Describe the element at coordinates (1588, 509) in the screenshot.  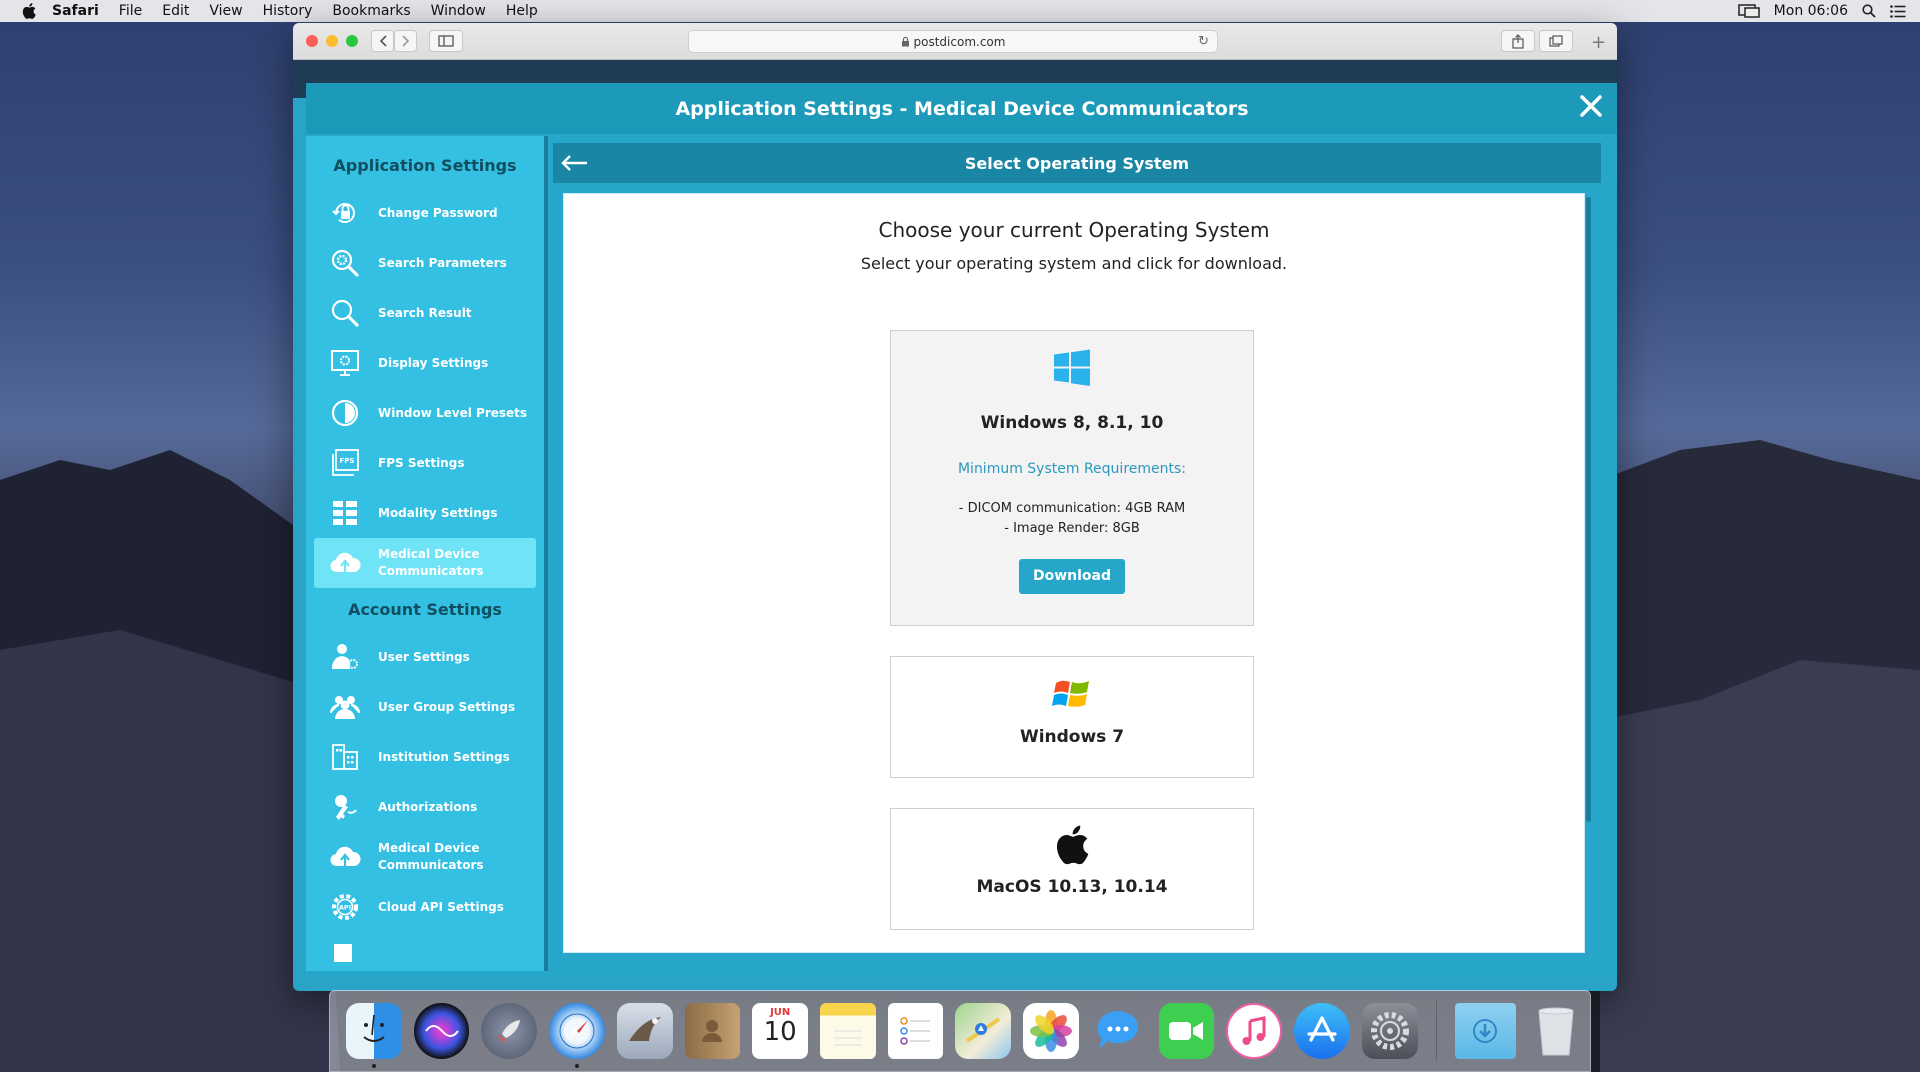
I see `panel-scrollbar` at that location.